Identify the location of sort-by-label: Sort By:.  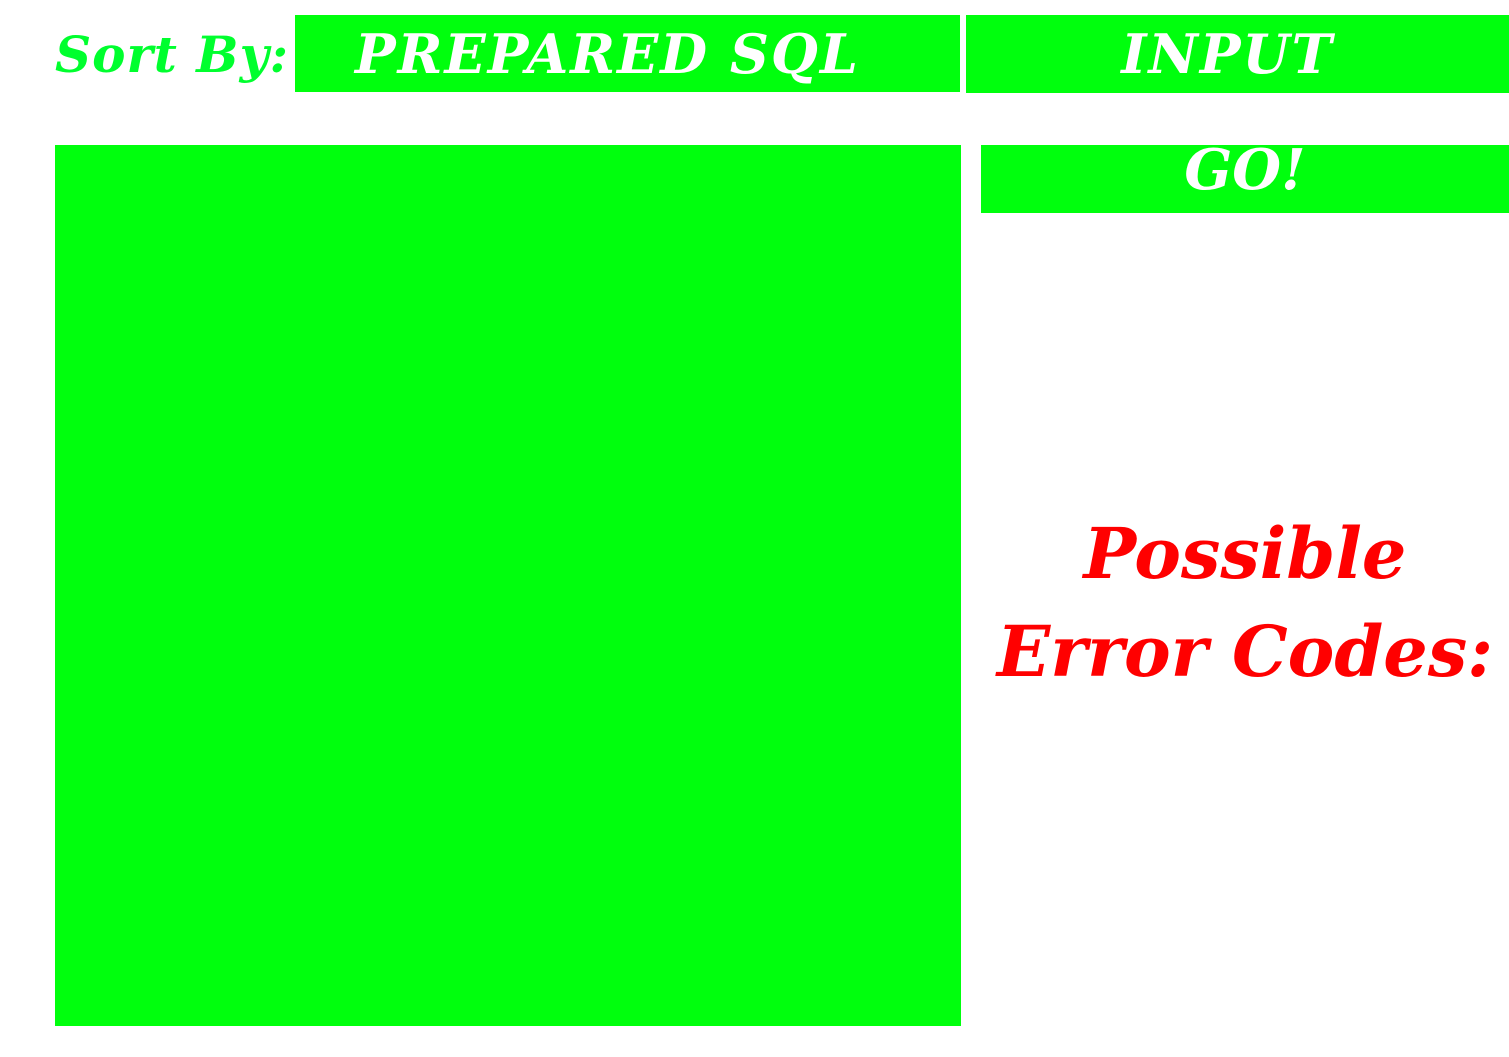
(172, 54).